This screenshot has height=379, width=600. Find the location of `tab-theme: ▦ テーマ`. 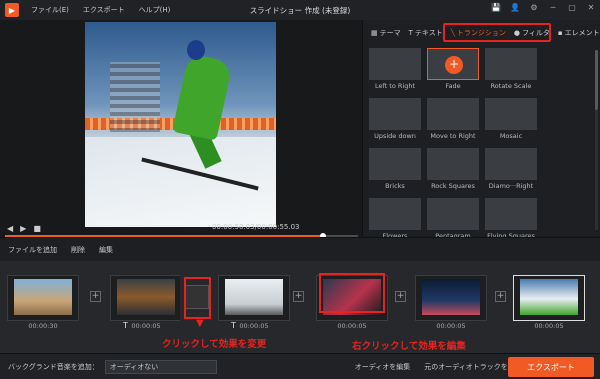

tab-theme: ▦ テーマ is located at coordinates (386, 33).